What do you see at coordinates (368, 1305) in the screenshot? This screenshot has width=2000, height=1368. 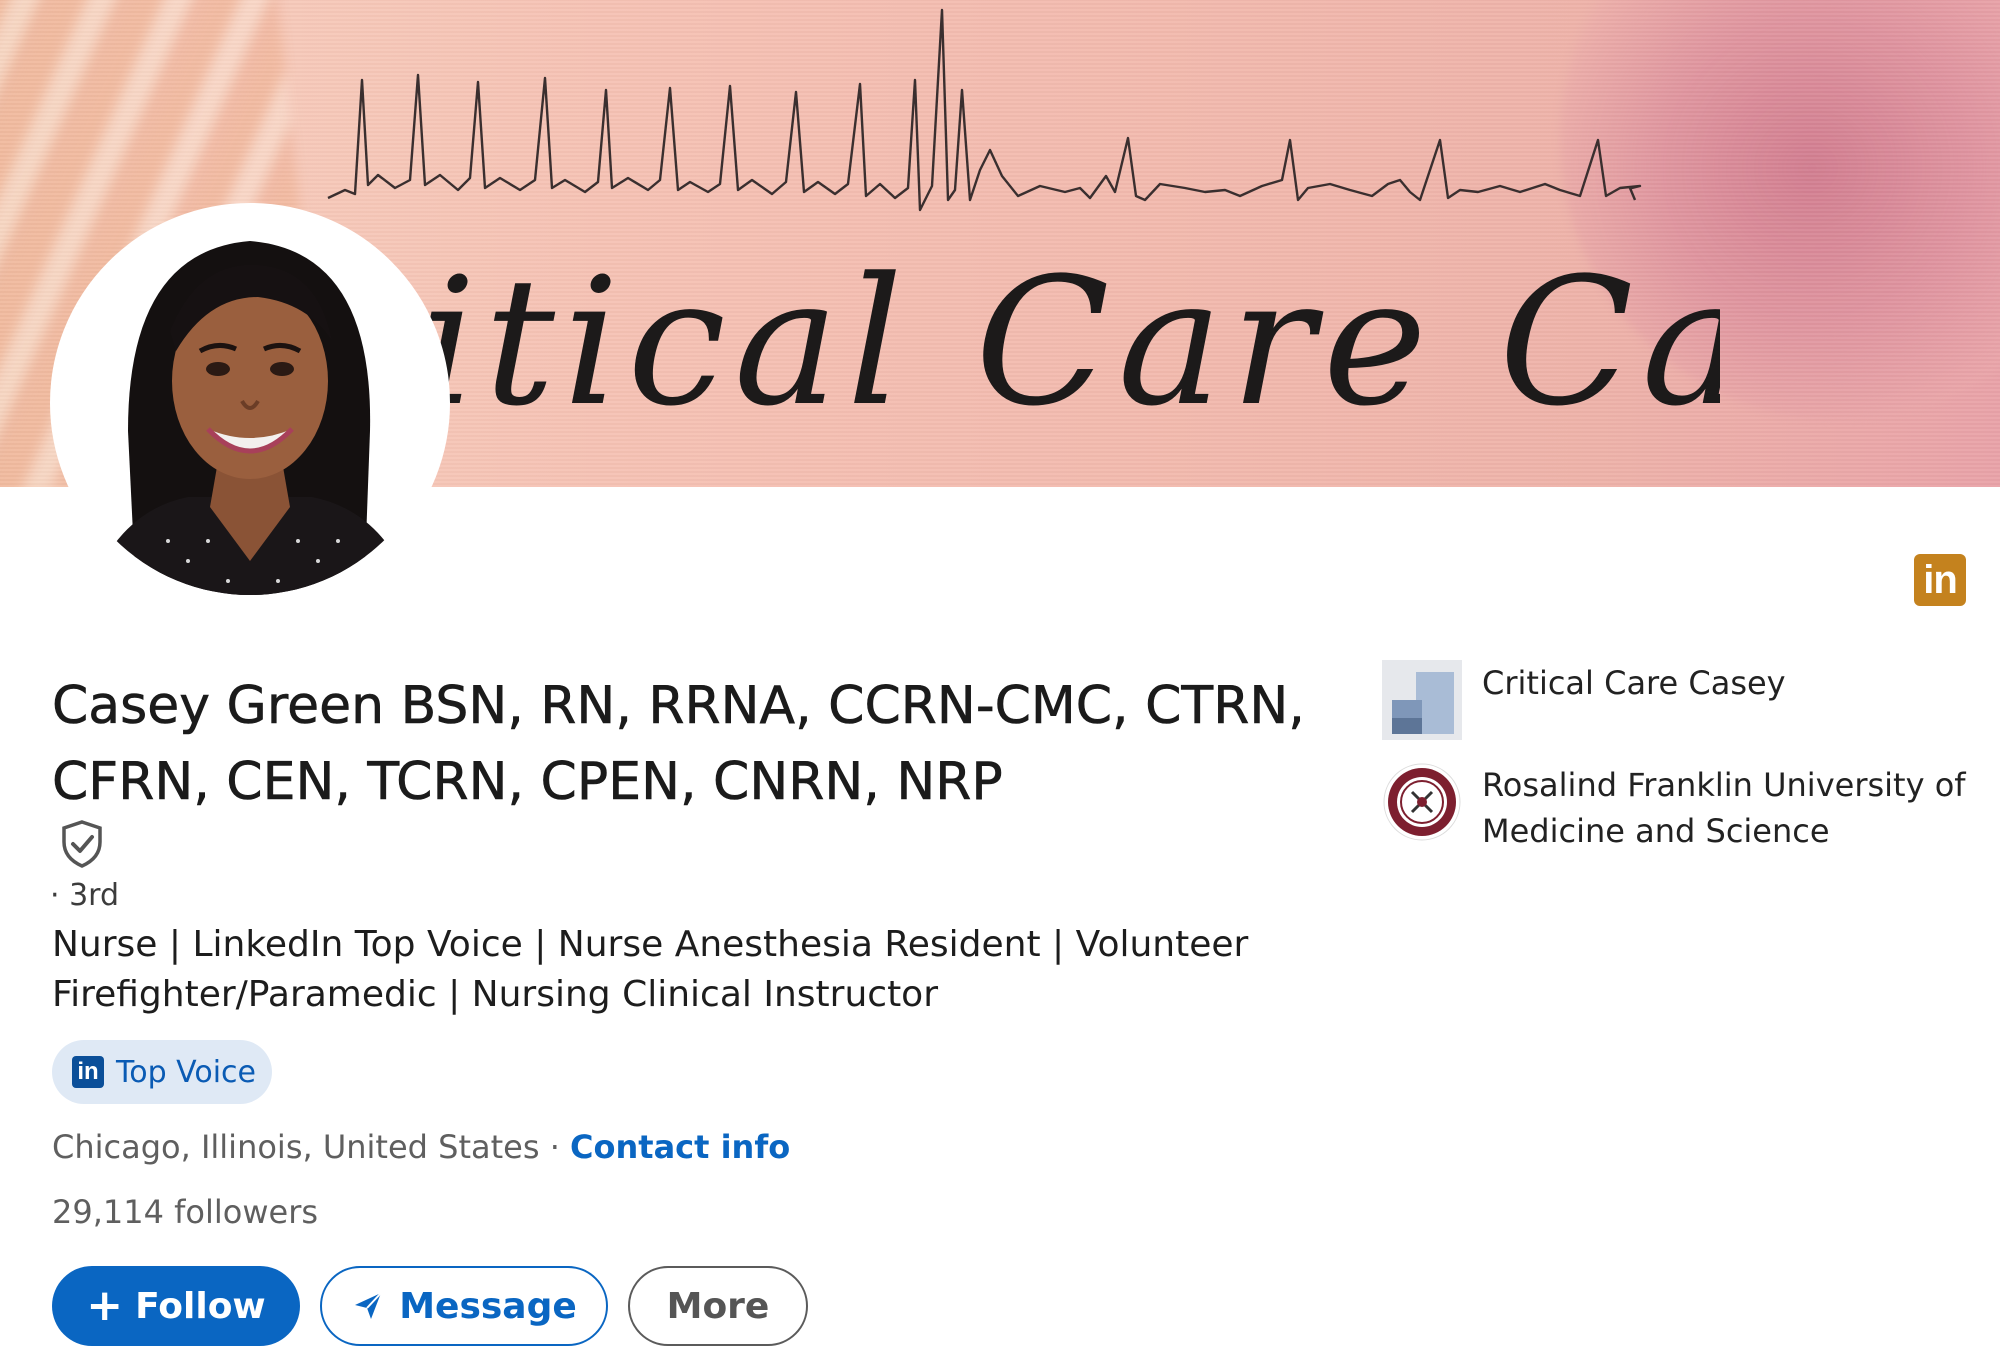 I see `send-icon` at bounding box center [368, 1305].